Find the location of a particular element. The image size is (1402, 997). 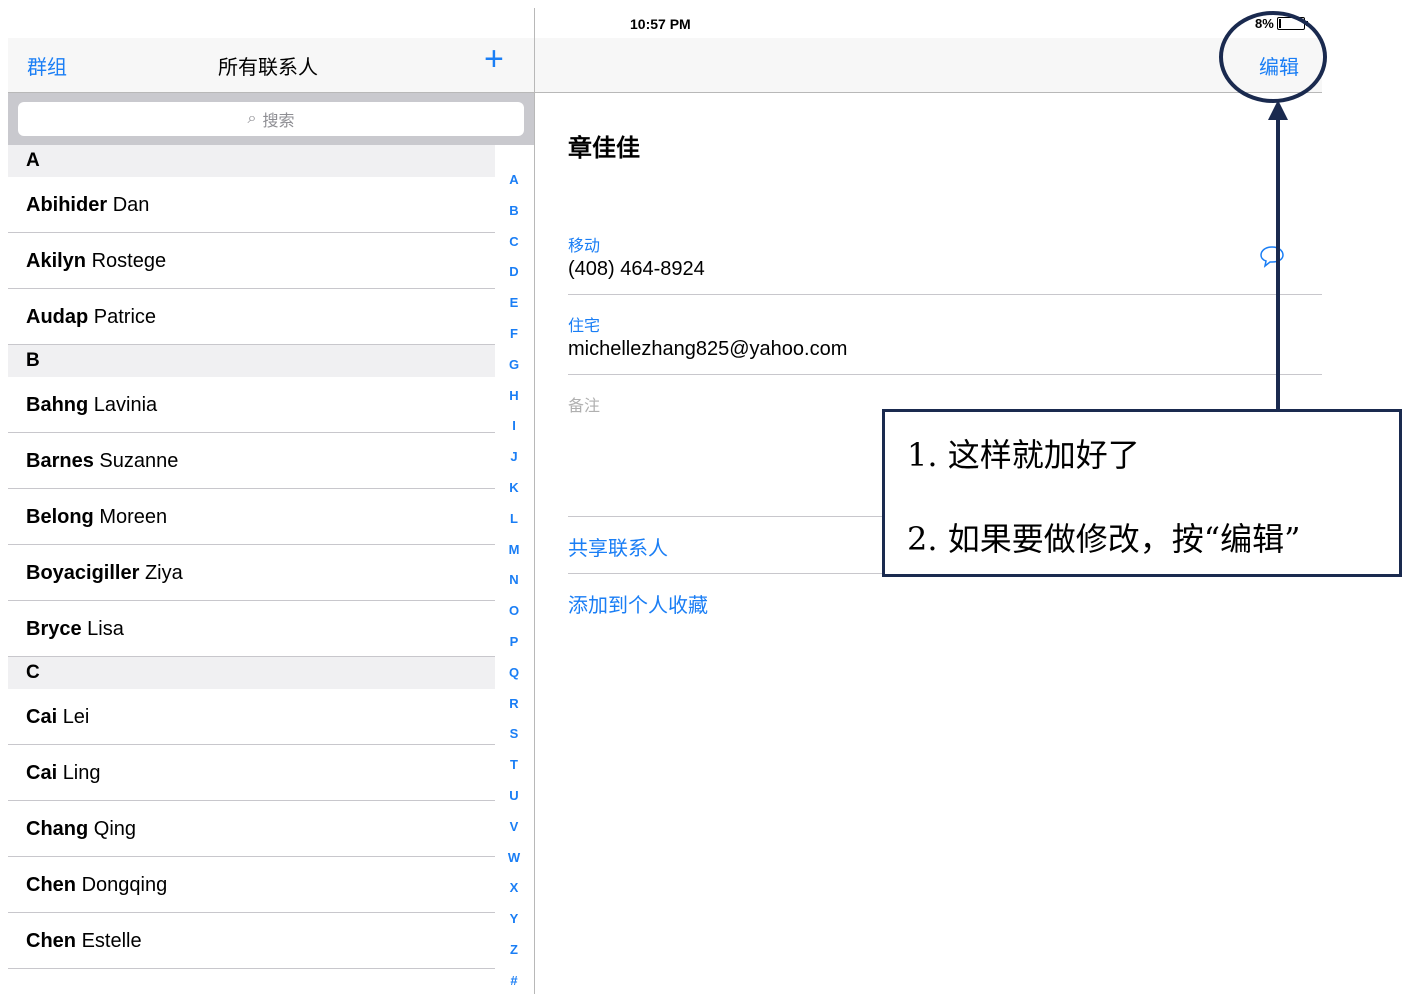

index-letter: Y is located at coordinates (514, 919).